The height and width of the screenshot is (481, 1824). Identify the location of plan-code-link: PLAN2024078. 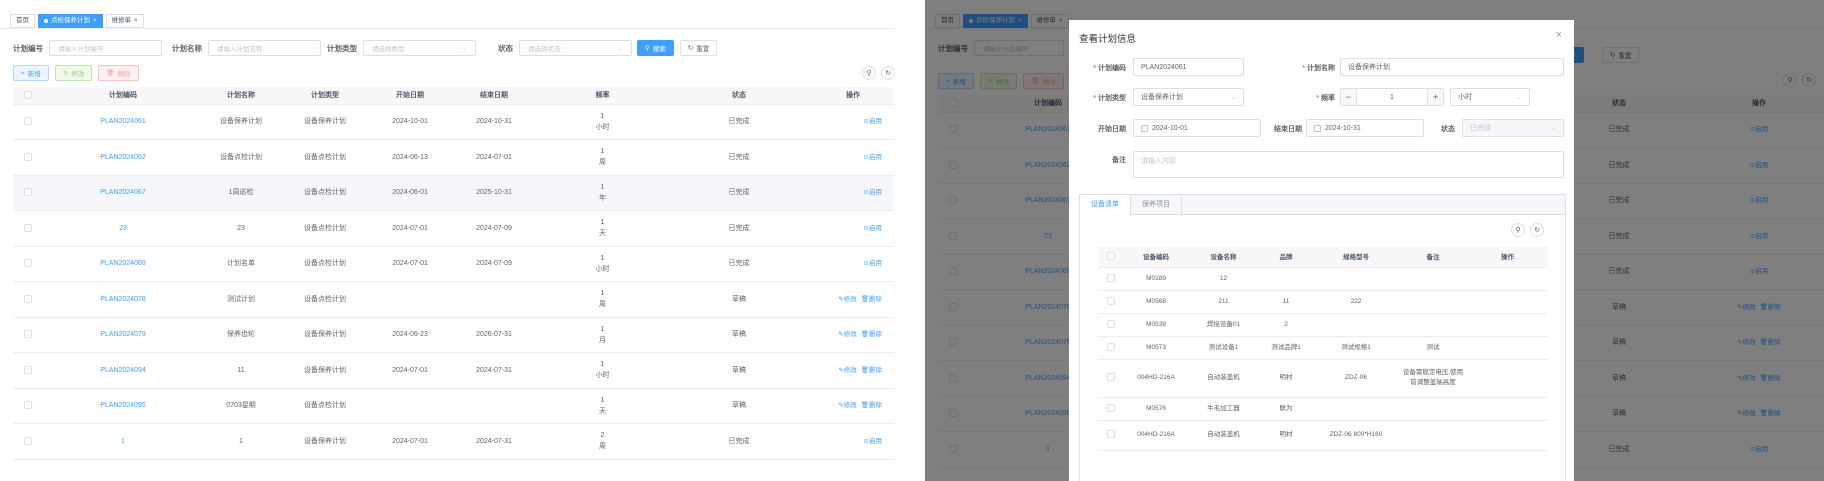
(123, 299).